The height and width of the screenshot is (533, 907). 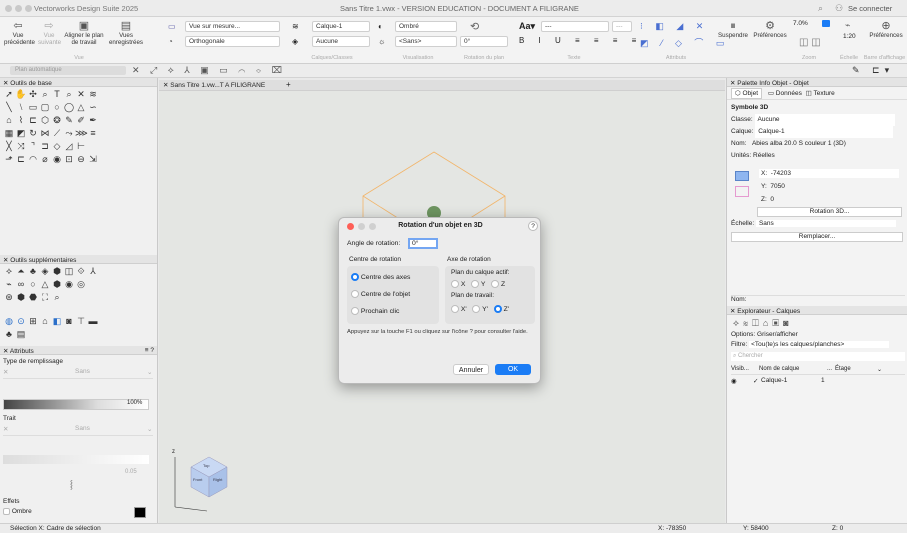 What do you see at coordinates (57, 271) in the screenshot?
I see `3d-tool-5-icon: ⬢` at bounding box center [57, 271].